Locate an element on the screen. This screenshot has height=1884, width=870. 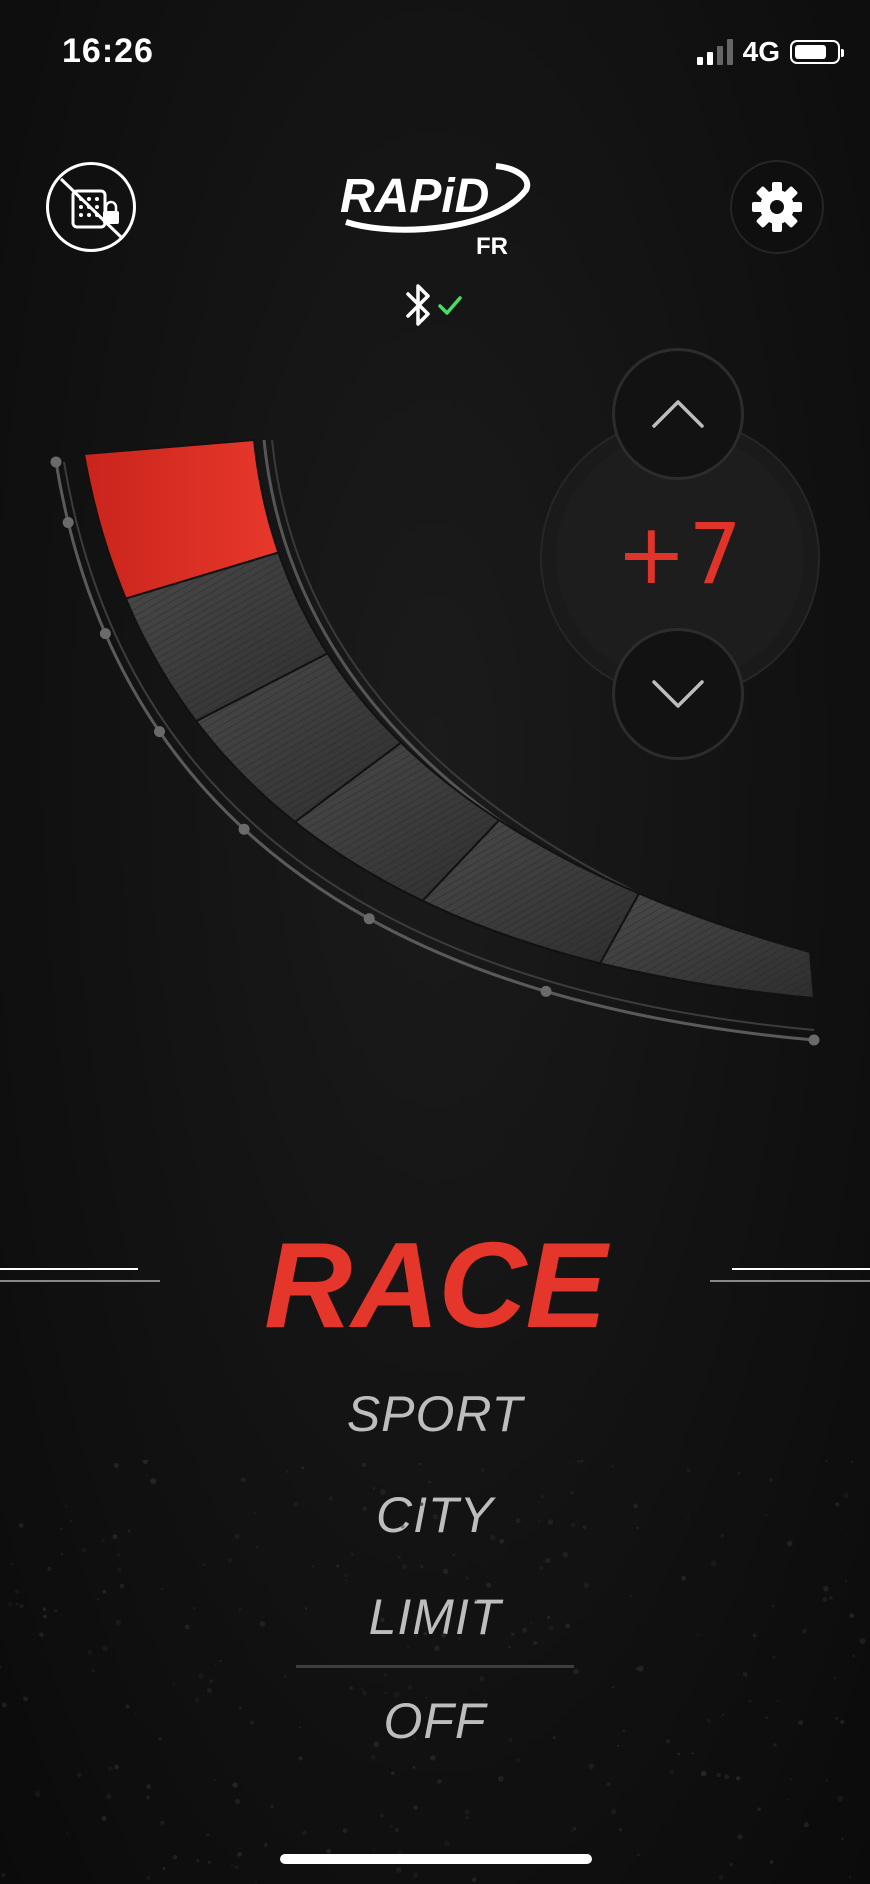
mode-sport: SPORT is located at coordinates (435, 1414).